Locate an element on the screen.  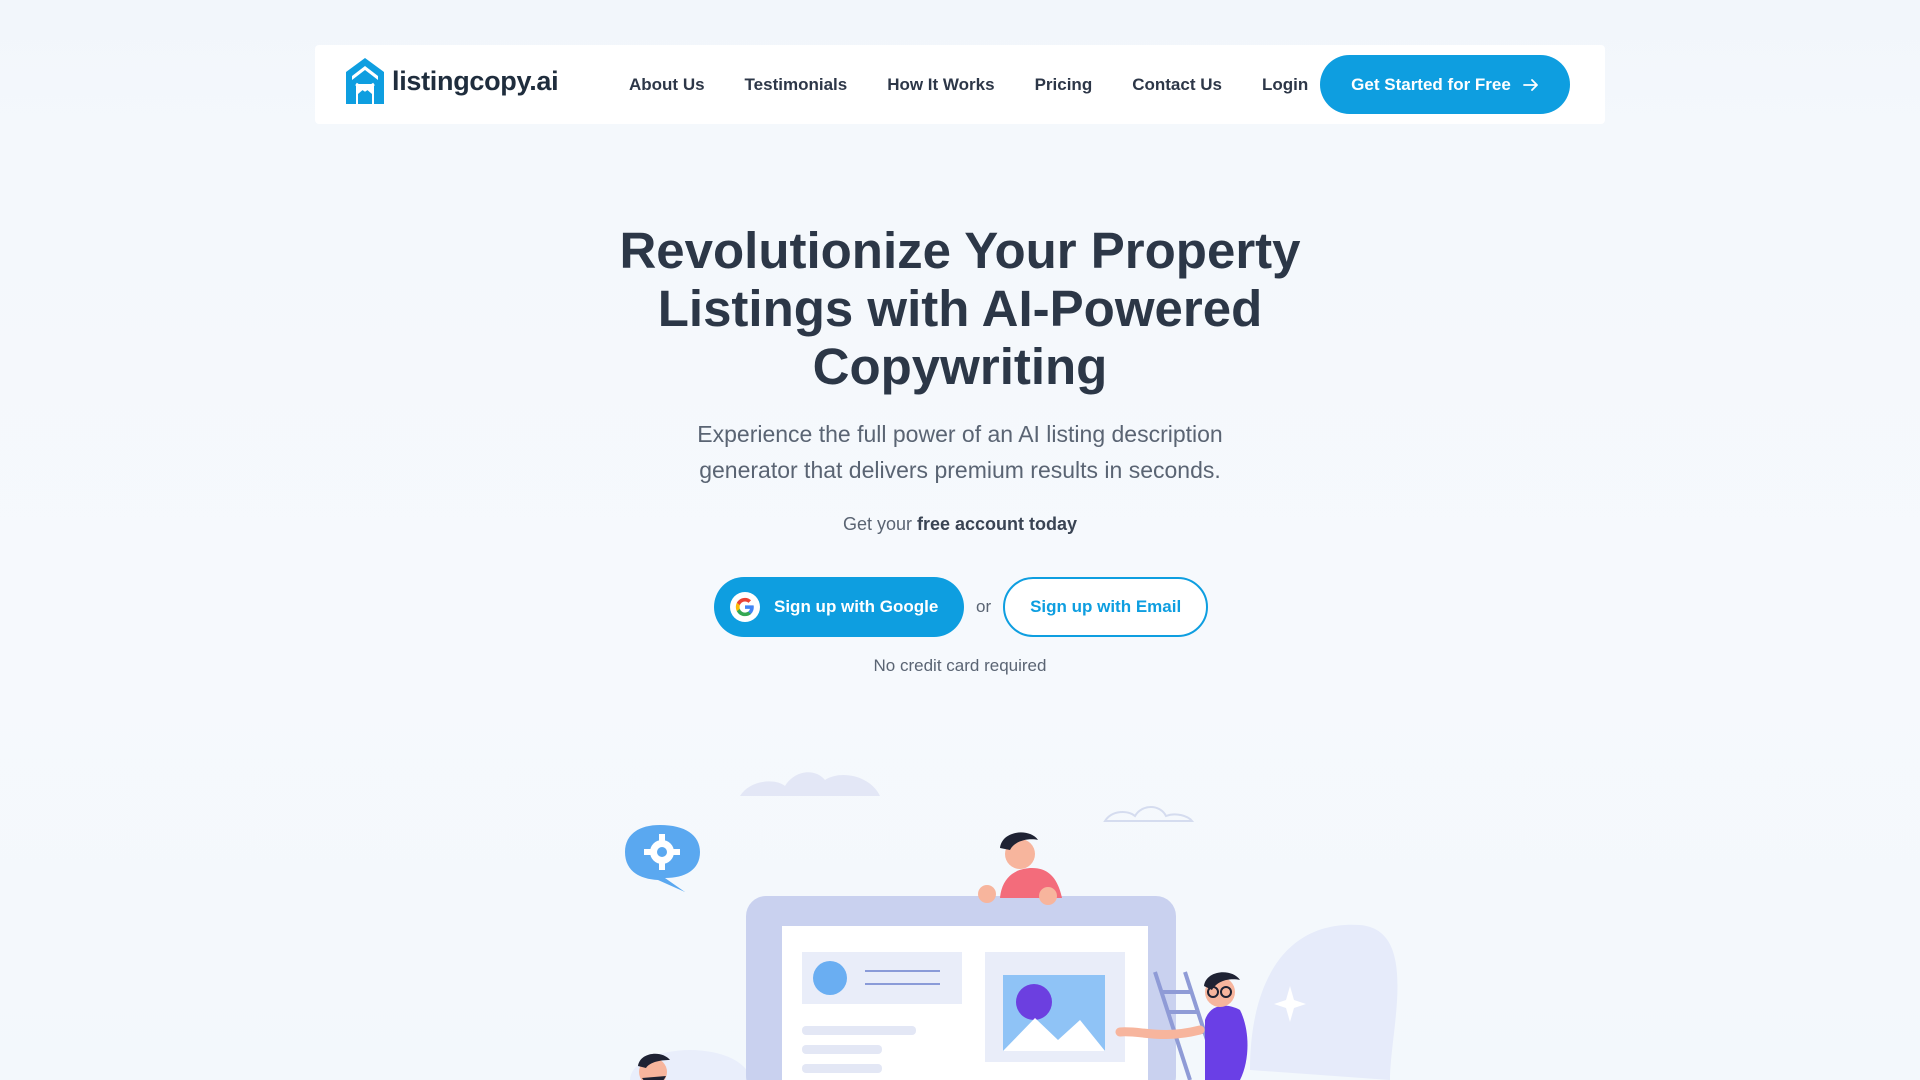
arrow-right-icon is located at coordinates (1530, 84).